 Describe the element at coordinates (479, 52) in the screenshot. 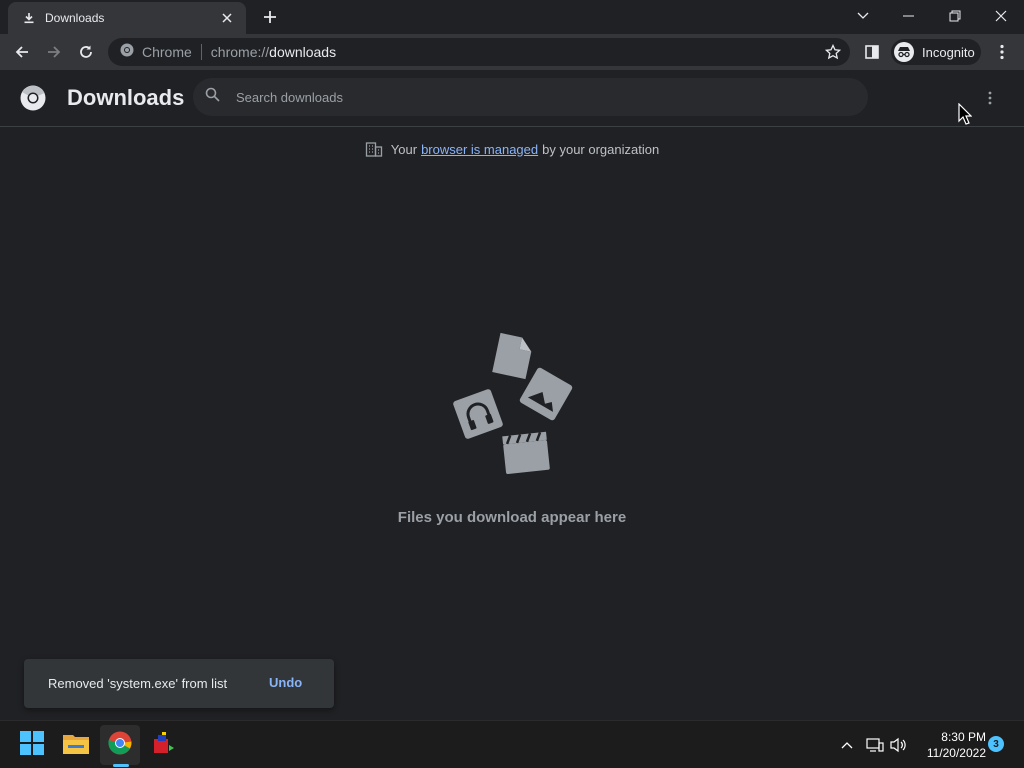

I see `address-bar: Chrome chrome://downloads` at that location.